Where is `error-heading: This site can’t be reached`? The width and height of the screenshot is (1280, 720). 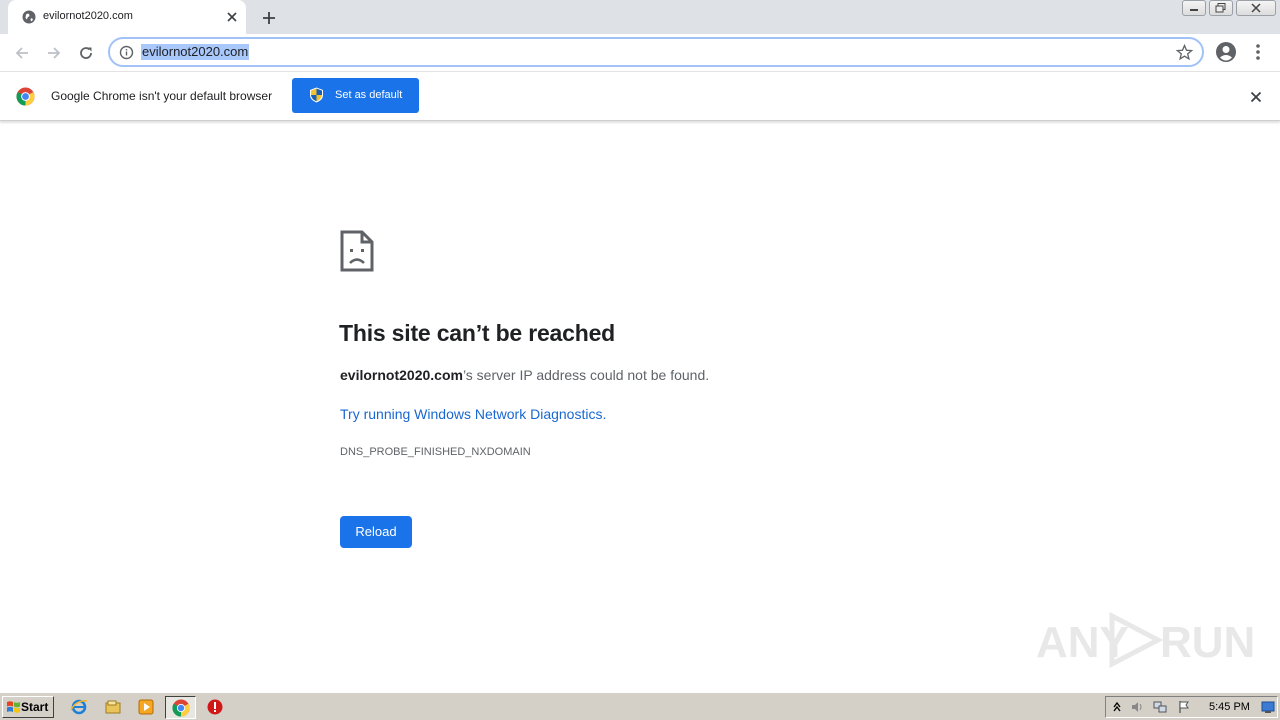
error-heading: This site can’t be reached is located at coordinates (477, 333).